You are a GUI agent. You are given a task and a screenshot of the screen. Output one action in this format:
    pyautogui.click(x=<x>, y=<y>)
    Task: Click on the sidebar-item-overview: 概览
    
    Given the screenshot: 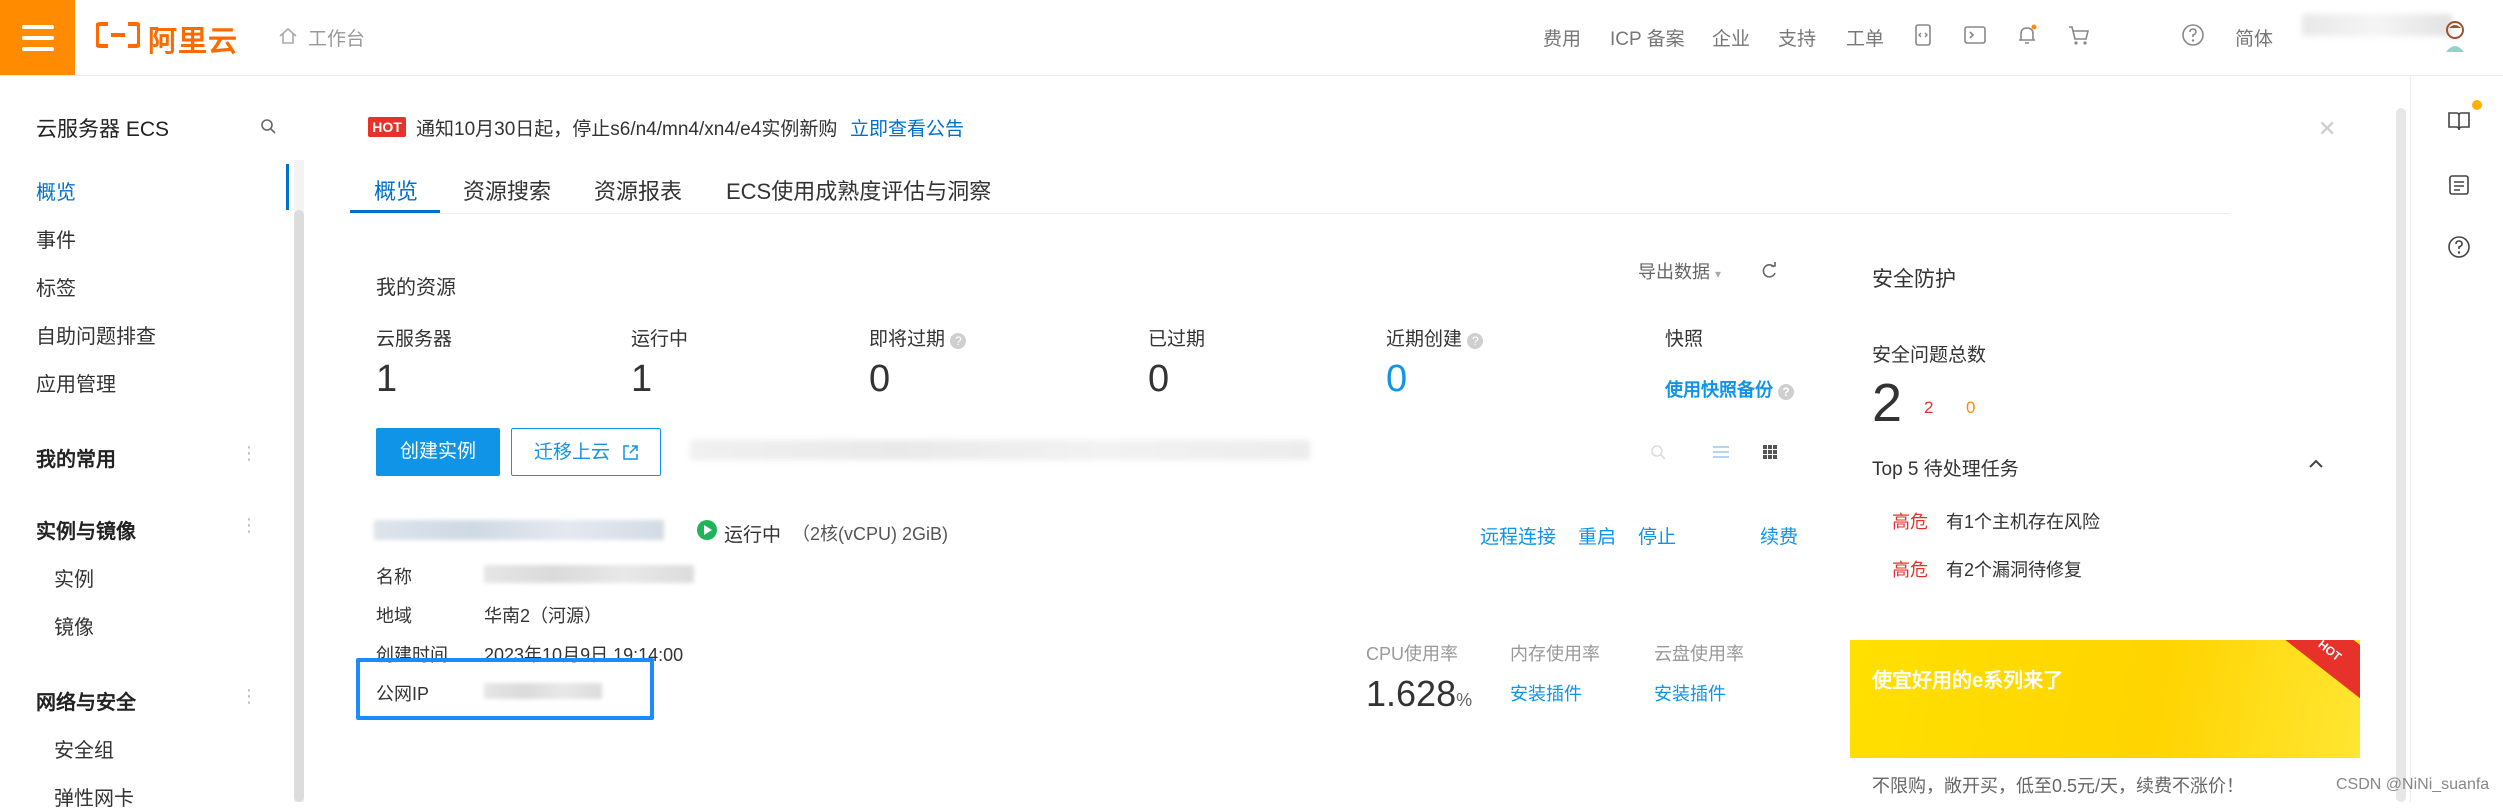 What is the action you would take?
    pyautogui.click(x=56, y=190)
    